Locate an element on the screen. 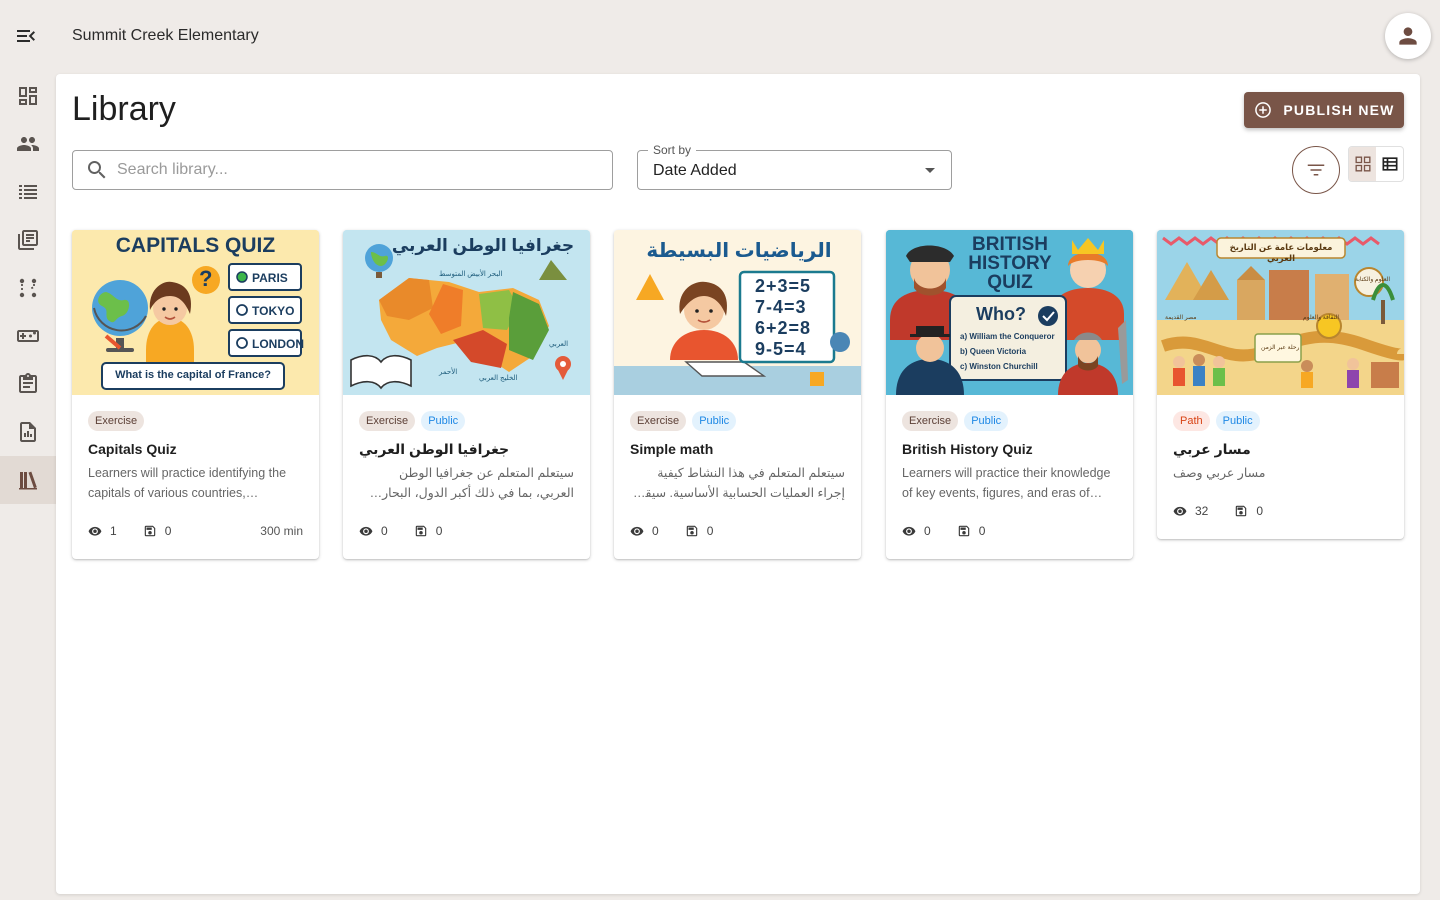 Image resolution: width=1440 pixels, height=900 pixels. dashboard-icon is located at coordinates (28, 96).